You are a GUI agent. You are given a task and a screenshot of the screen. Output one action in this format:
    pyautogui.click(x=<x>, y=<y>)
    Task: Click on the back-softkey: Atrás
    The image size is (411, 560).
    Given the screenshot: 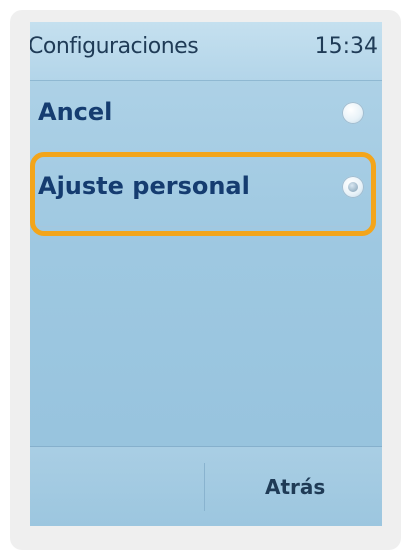 What is the action you would take?
    pyautogui.click(x=293, y=486)
    